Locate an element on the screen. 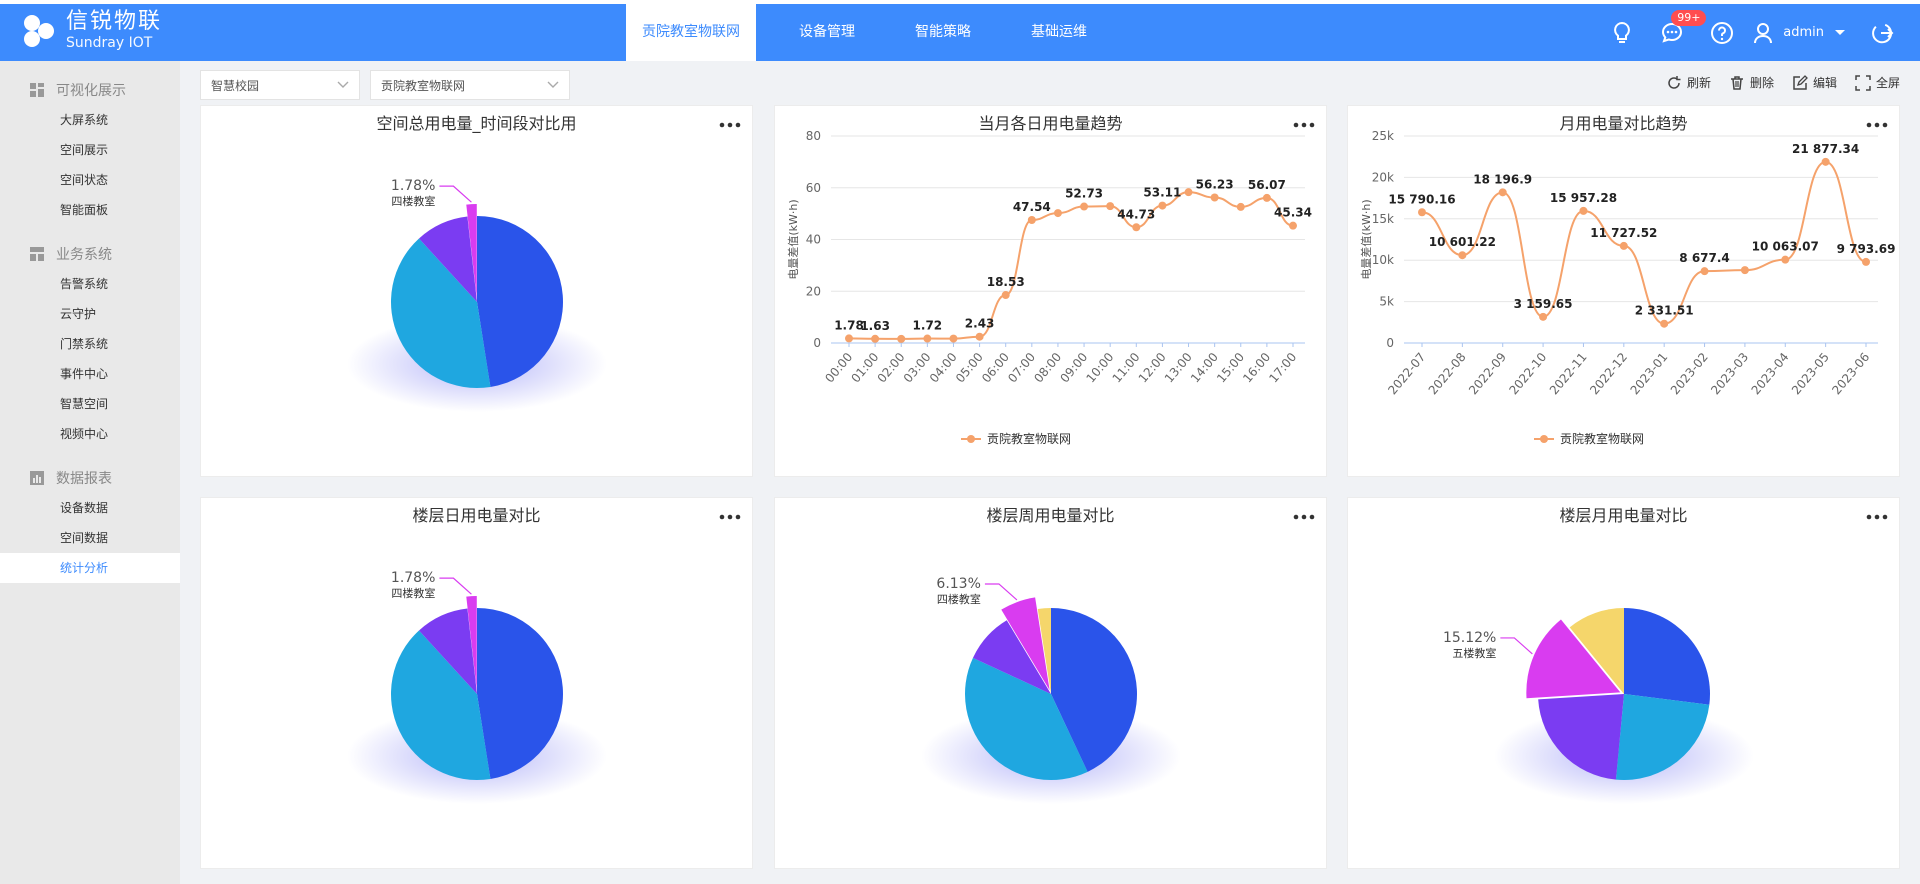 The width and height of the screenshot is (1920, 884). data-label: 8 677.4 is located at coordinates (1704, 258).